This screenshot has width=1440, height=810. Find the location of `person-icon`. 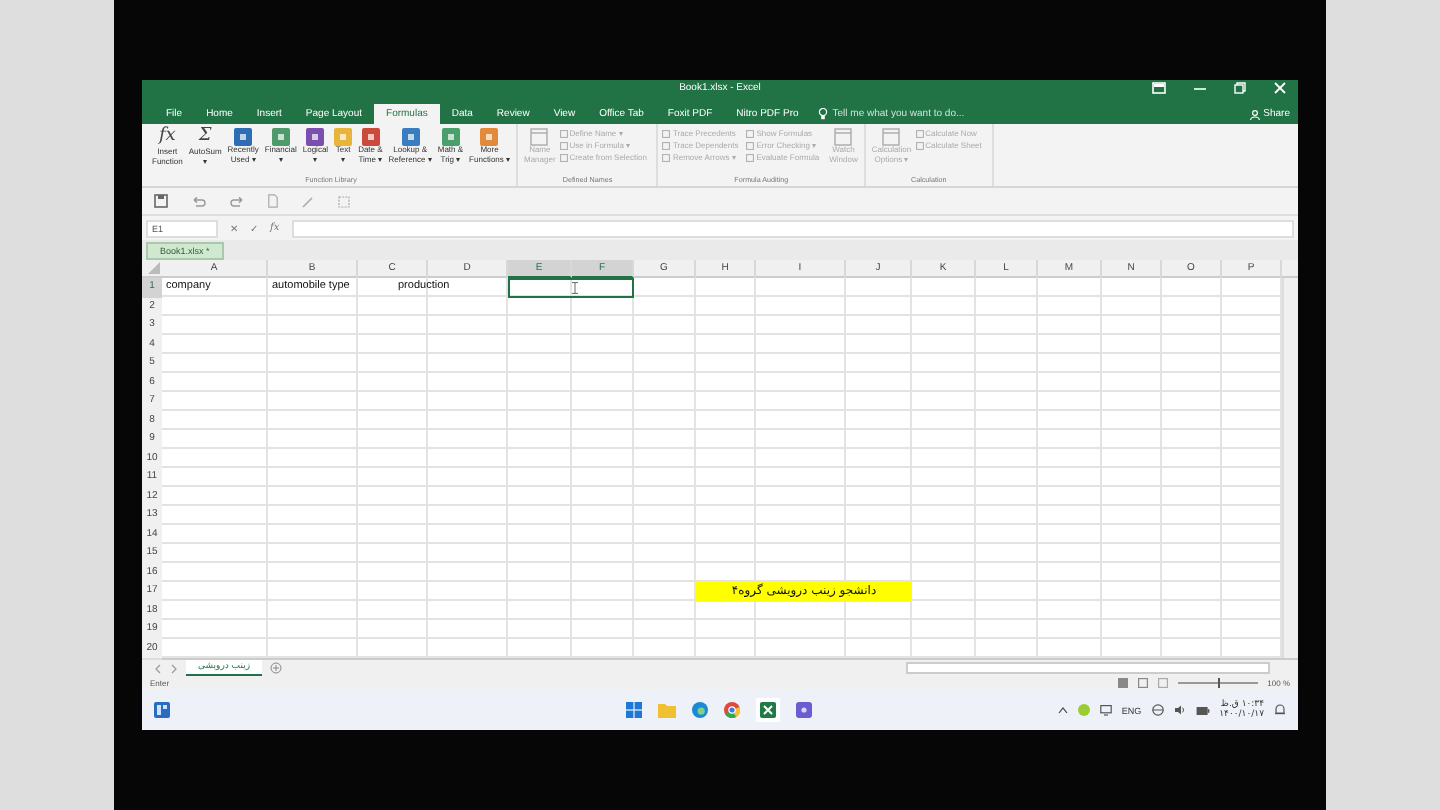

person-icon is located at coordinates (1254, 114).